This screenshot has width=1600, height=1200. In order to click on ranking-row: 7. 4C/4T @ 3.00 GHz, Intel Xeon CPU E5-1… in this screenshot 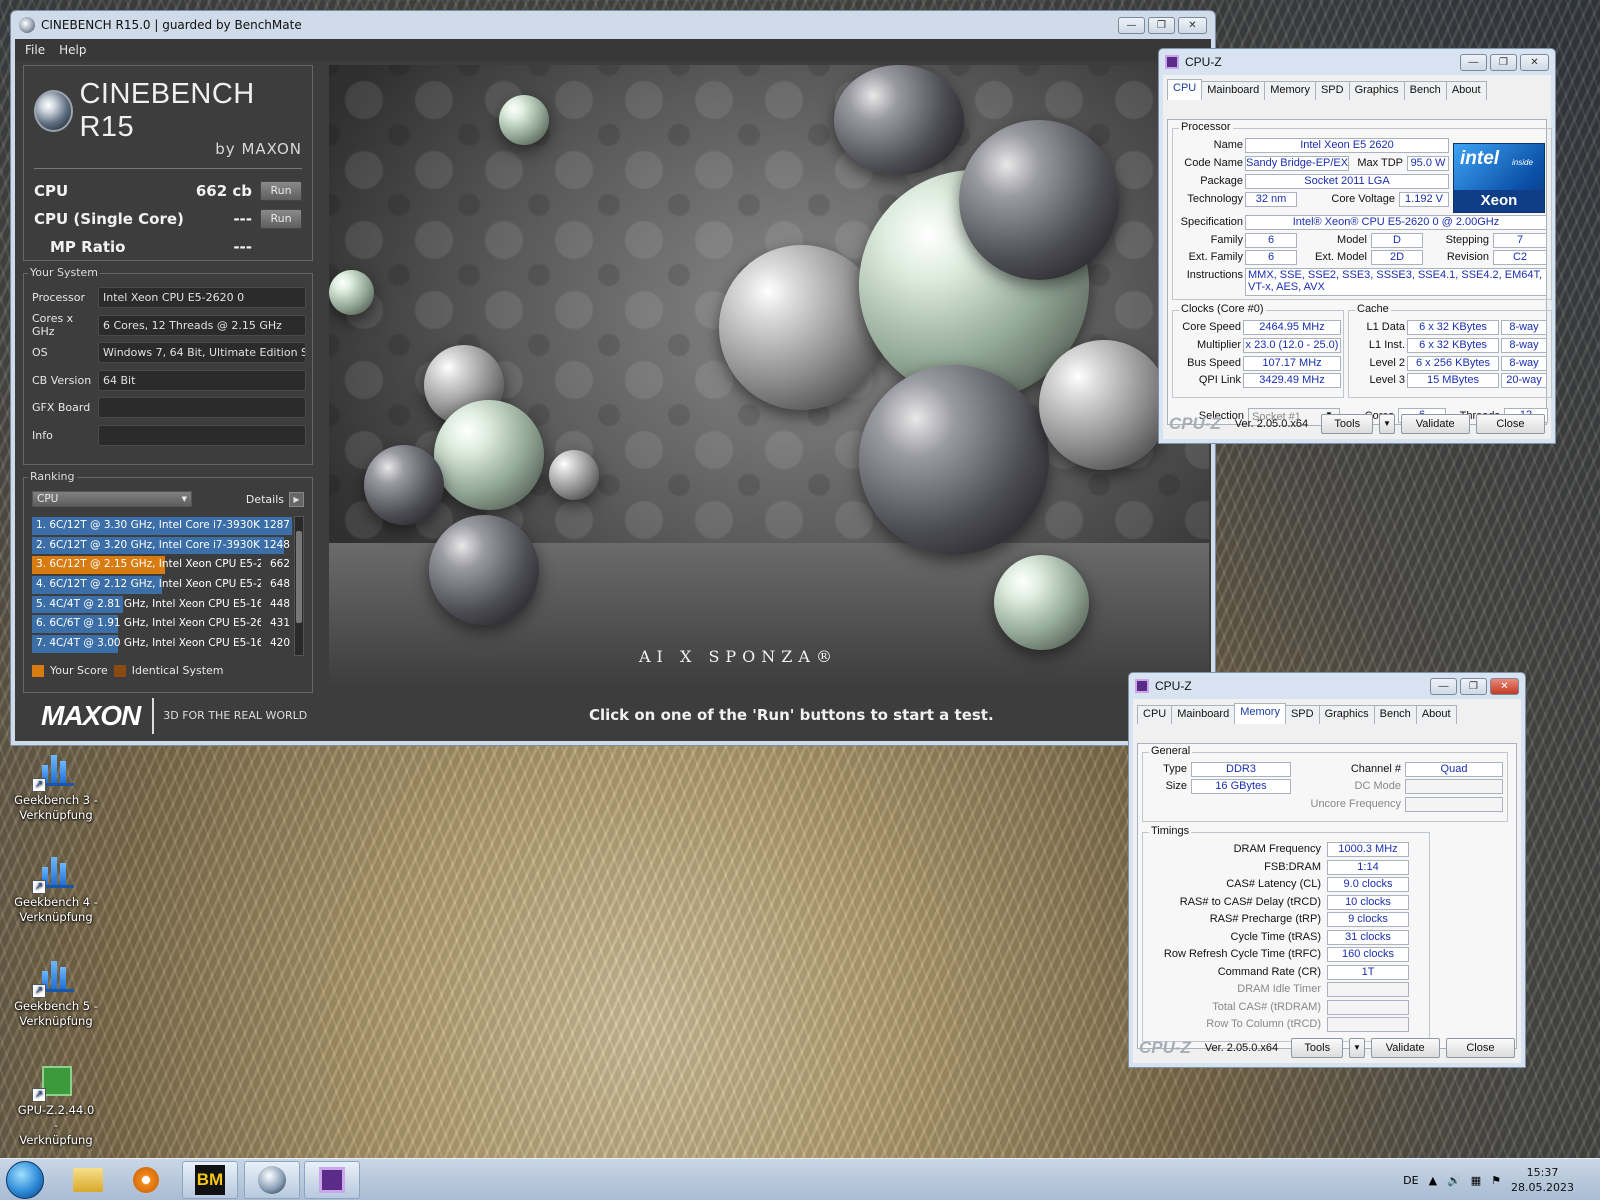, I will do `click(162, 644)`.